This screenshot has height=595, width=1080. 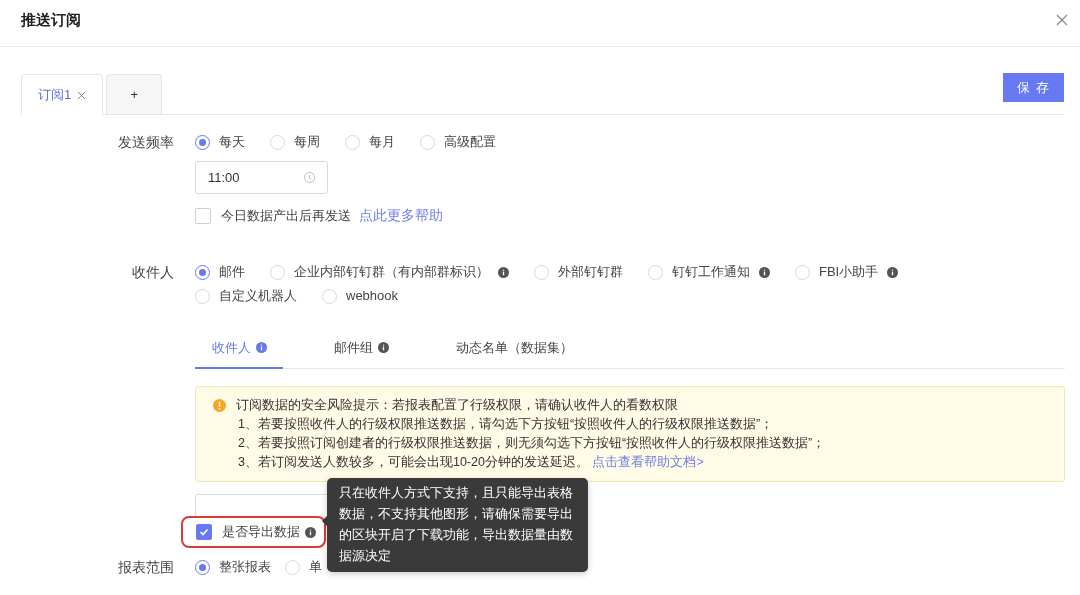 I want to click on tab: +, so click(x=134, y=94).